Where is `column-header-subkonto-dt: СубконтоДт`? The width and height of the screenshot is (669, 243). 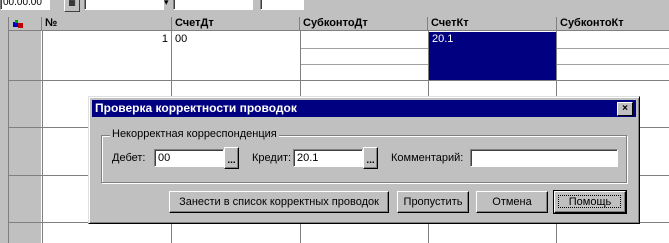 column-header-subkonto-dt: СубконтоДт is located at coordinates (364, 24).